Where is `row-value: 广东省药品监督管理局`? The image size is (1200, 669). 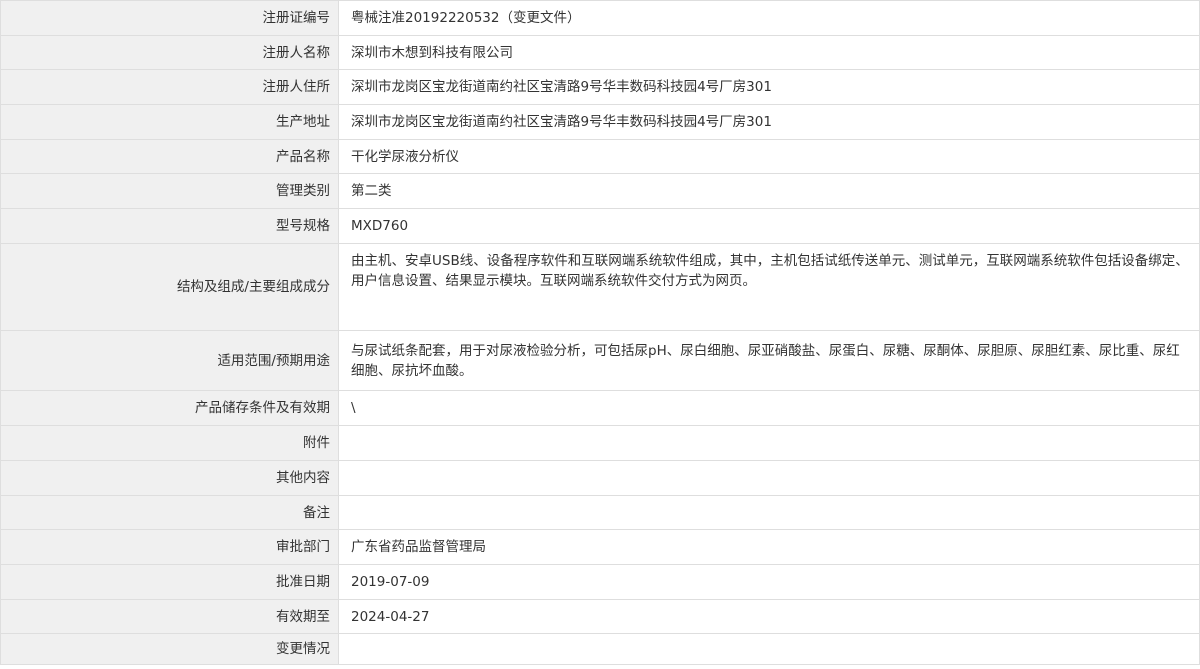
row-value: 广东省药品监督管理局 is located at coordinates (769, 547).